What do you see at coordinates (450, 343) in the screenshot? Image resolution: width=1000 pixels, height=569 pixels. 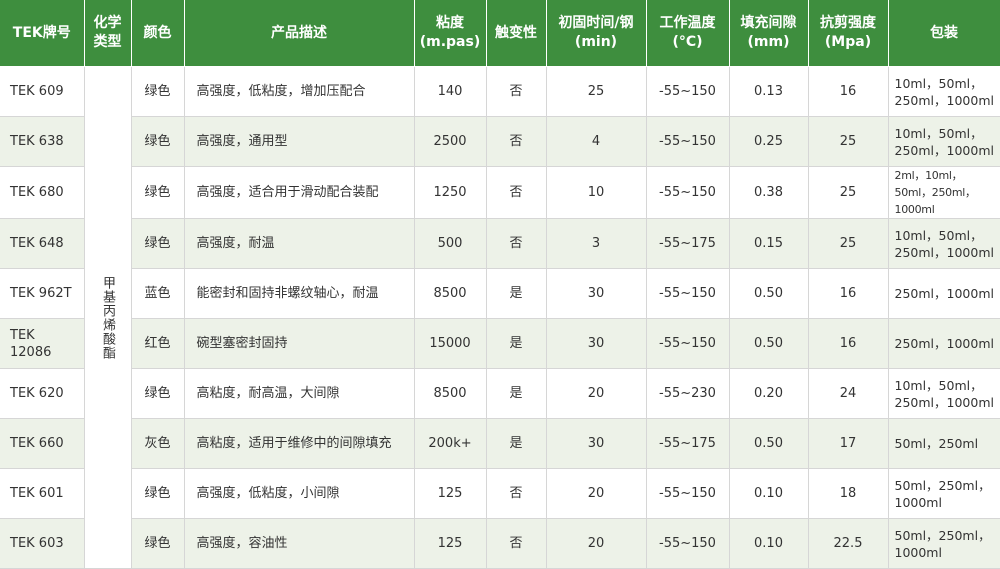 I see `cell-viscosity: 15000` at bounding box center [450, 343].